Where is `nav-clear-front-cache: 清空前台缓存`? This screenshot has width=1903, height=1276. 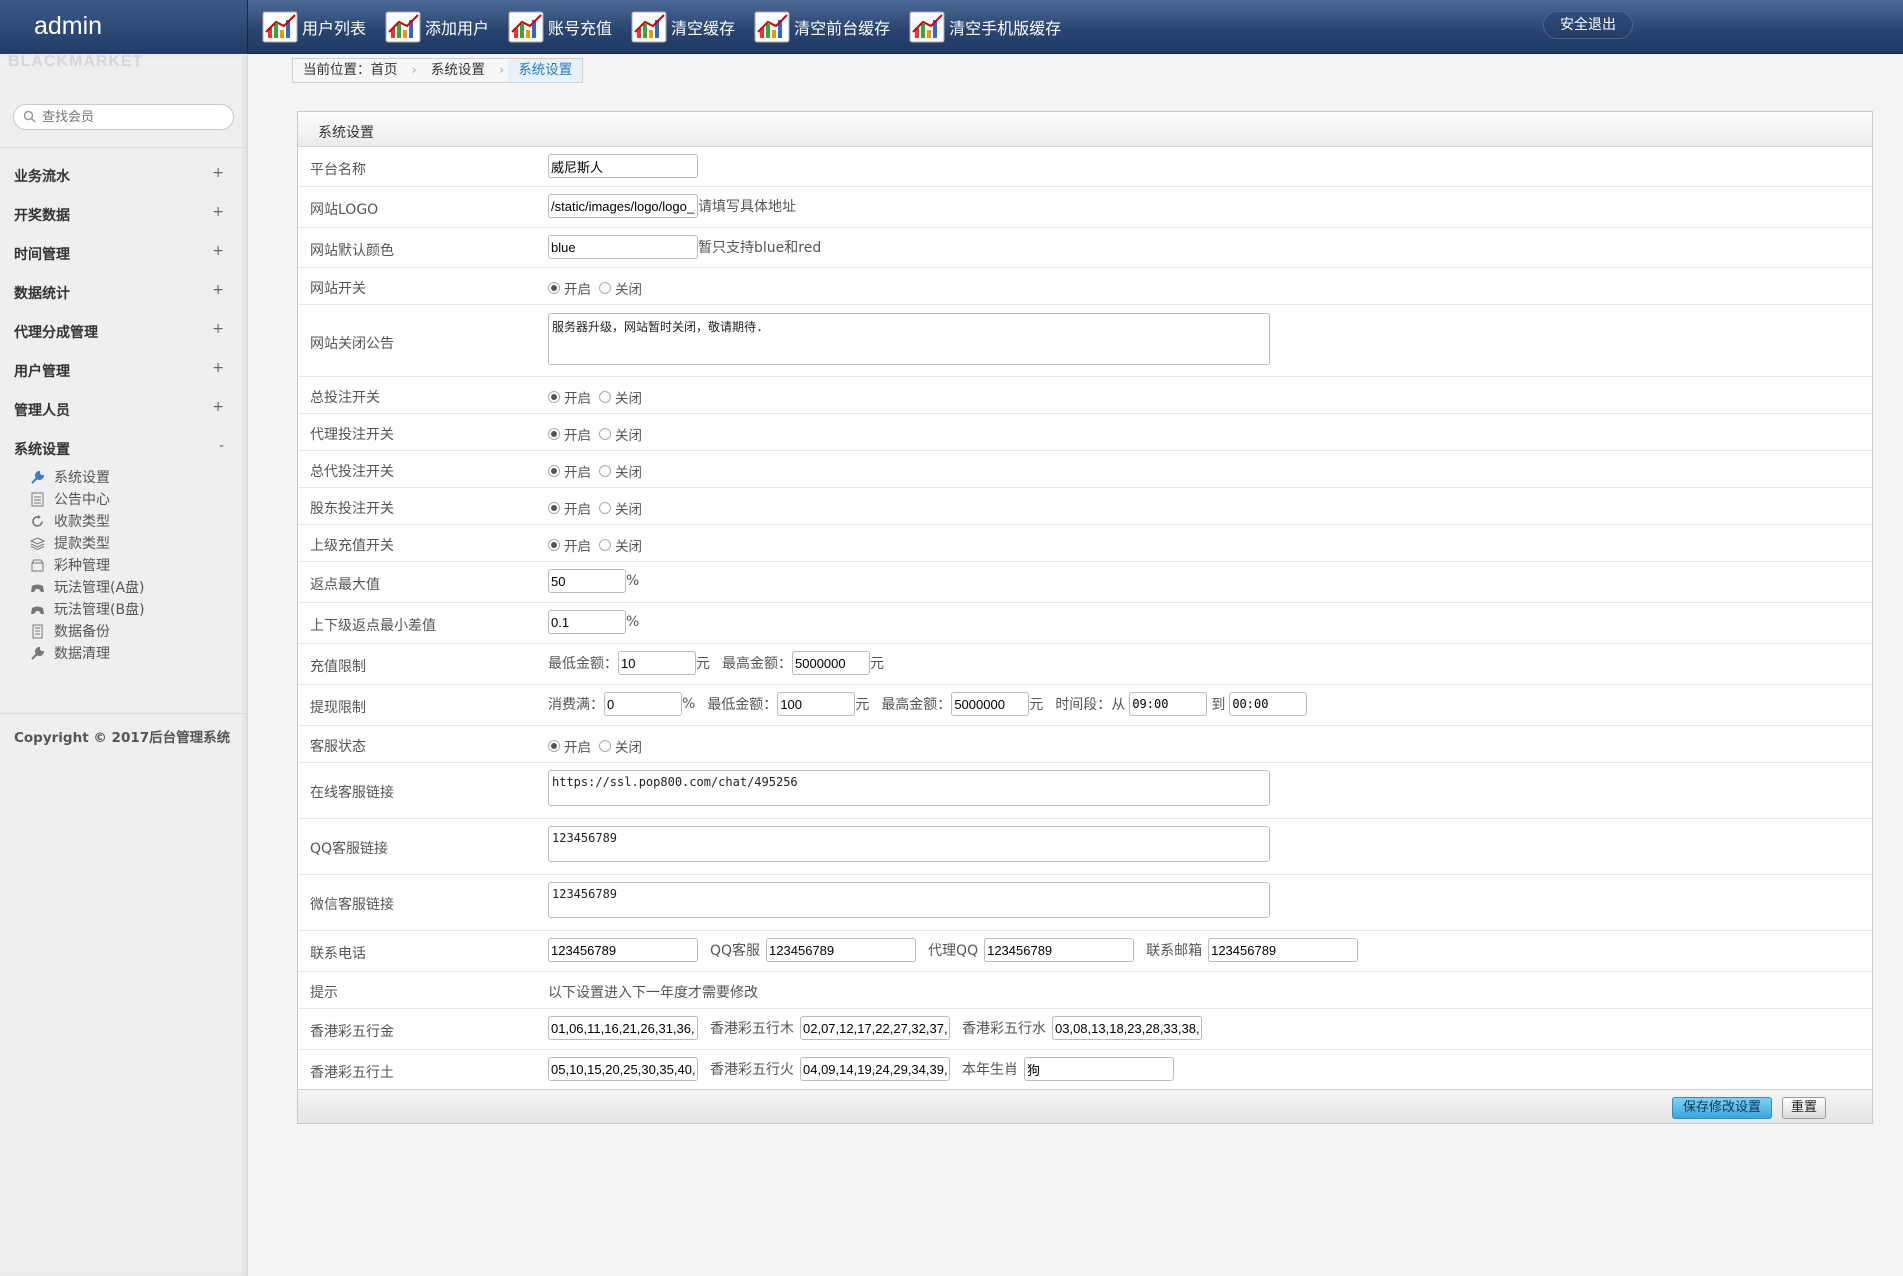
nav-clear-front-cache: 清空前台缓存 is located at coordinates (822, 27).